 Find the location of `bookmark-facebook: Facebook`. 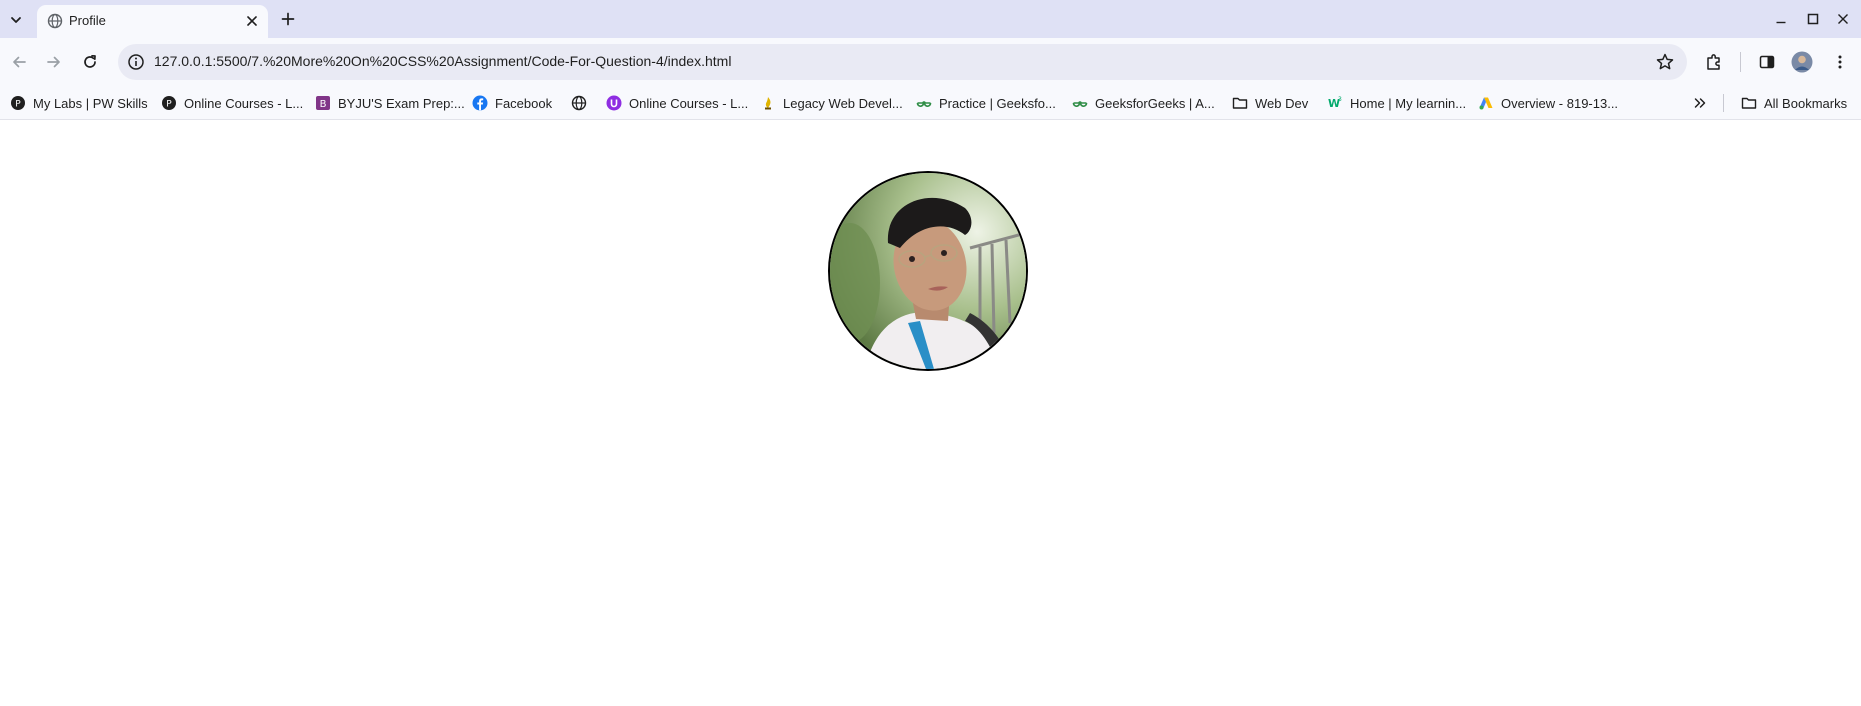

bookmark-facebook: Facebook is located at coordinates (512, 103).